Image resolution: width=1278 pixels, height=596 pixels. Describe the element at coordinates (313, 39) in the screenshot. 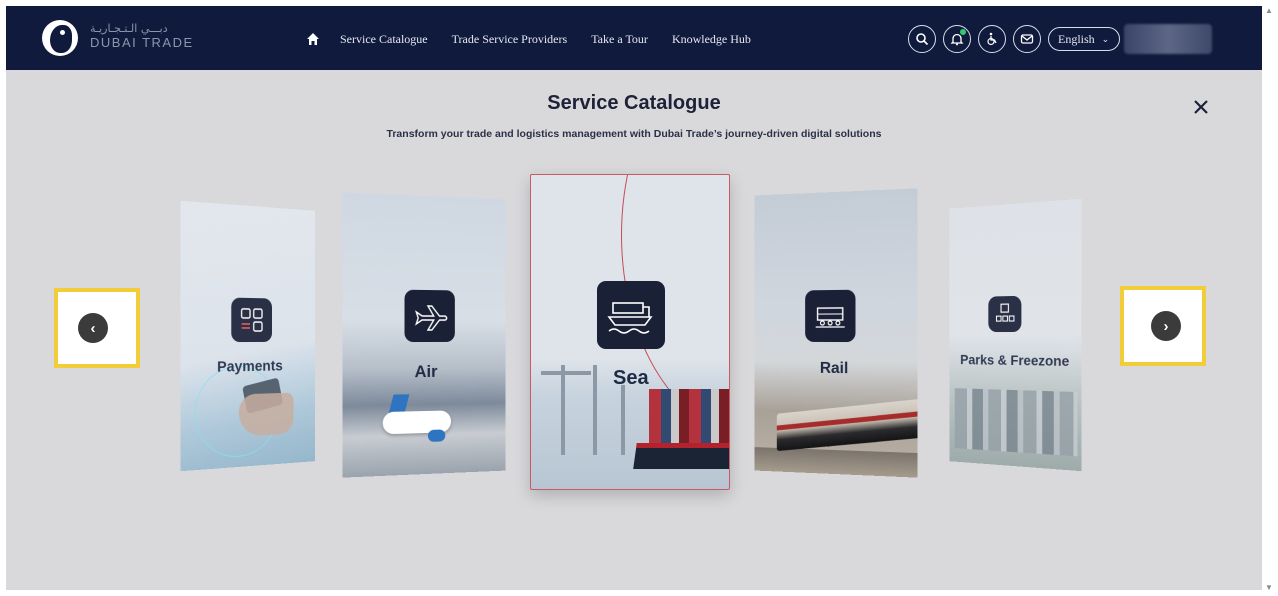

I see `home-icon` at that location.